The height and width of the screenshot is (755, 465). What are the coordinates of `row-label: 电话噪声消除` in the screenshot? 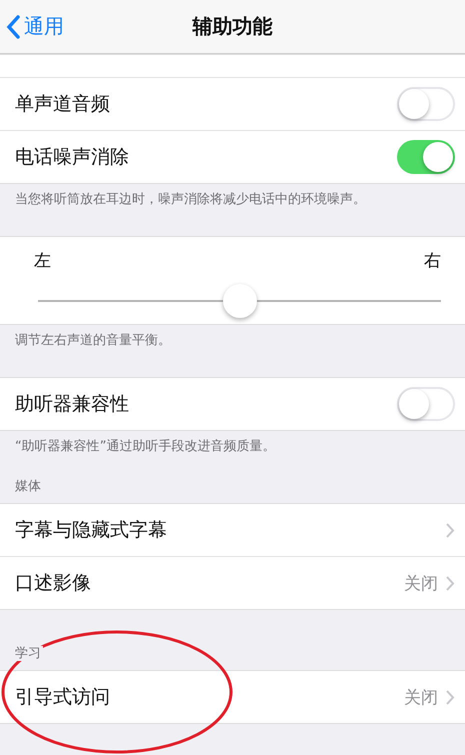 It's located at (72, 157).